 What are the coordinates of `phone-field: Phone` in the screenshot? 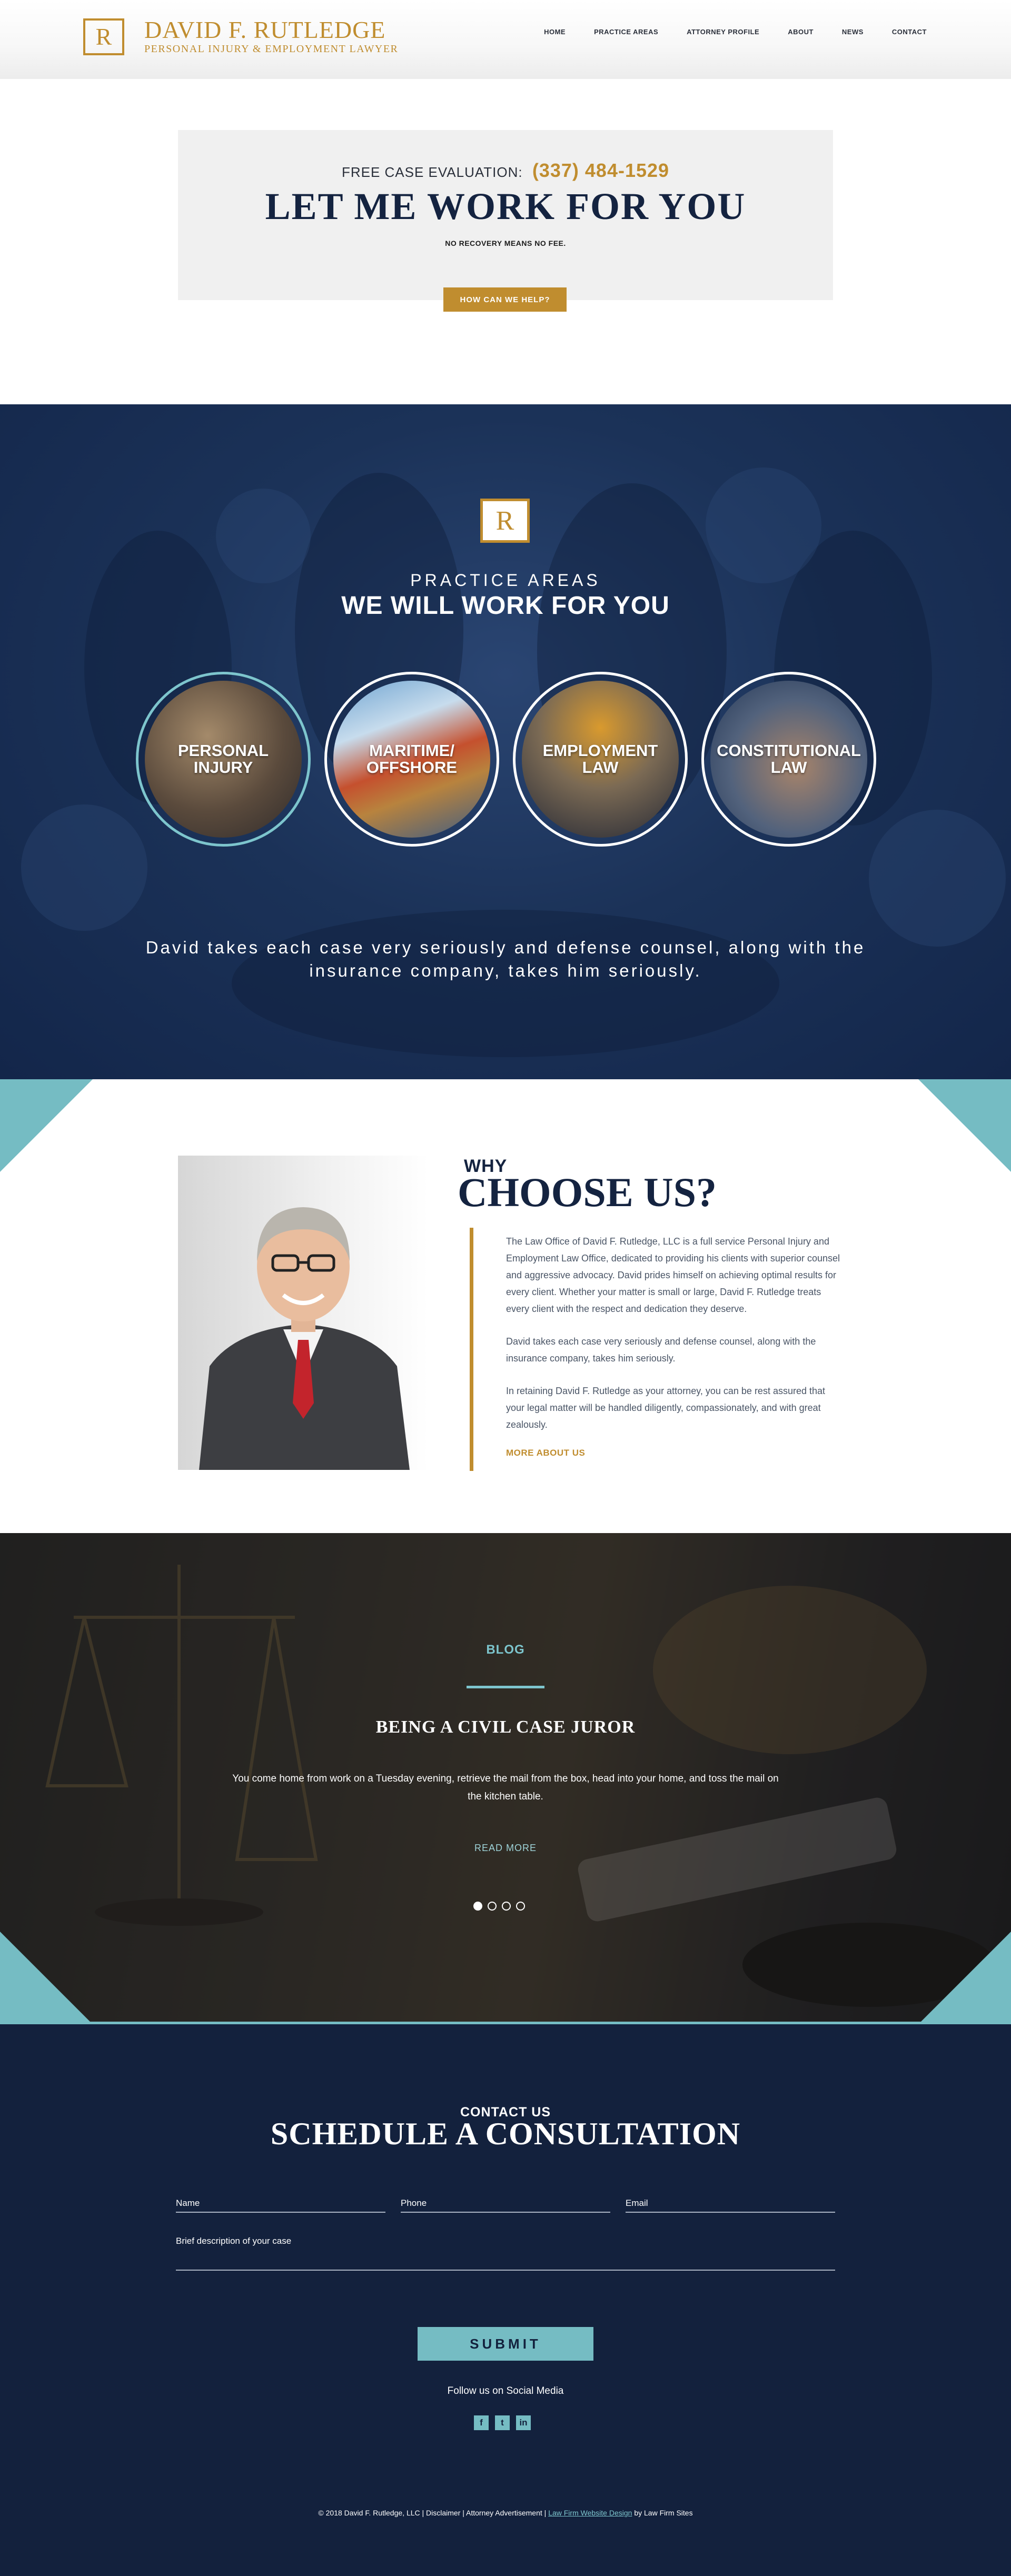 It's located at (506, 2205).